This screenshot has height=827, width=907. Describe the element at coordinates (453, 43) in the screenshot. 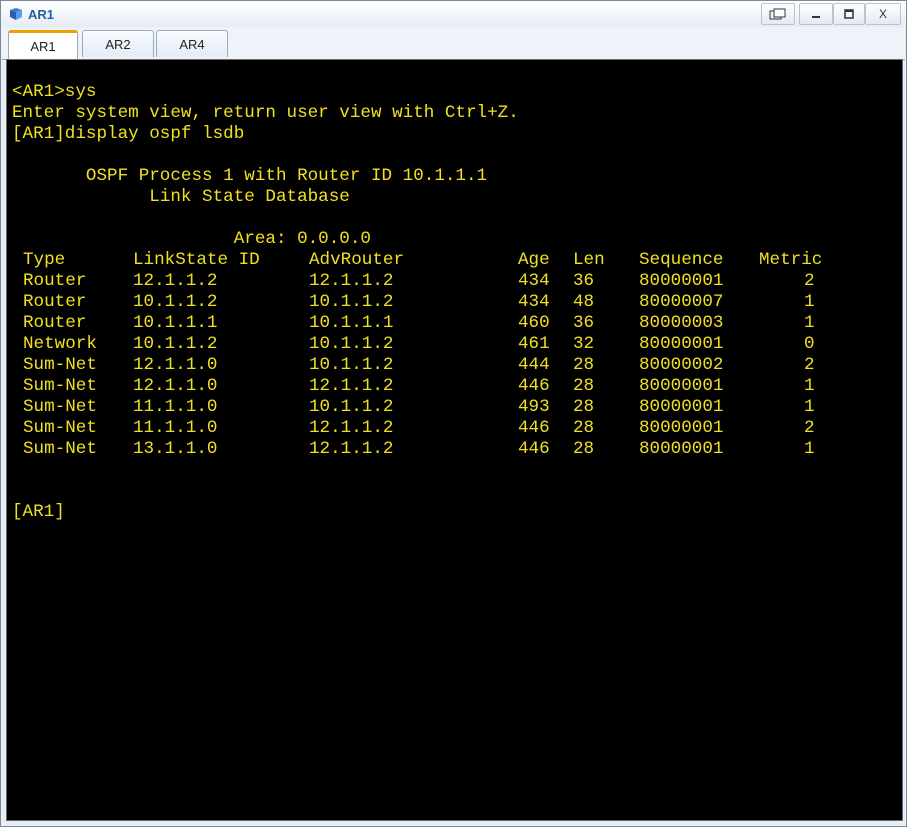

I see `tab-bar: AR1 AR2 AR4` at that location.